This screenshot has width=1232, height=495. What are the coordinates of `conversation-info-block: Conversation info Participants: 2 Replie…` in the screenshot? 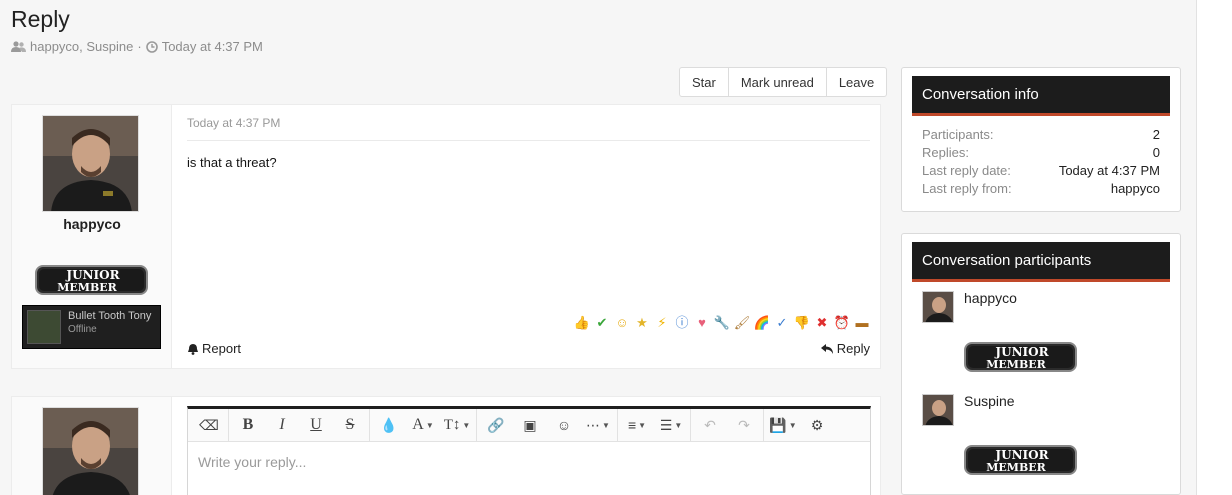 It's located at (1041, 139).